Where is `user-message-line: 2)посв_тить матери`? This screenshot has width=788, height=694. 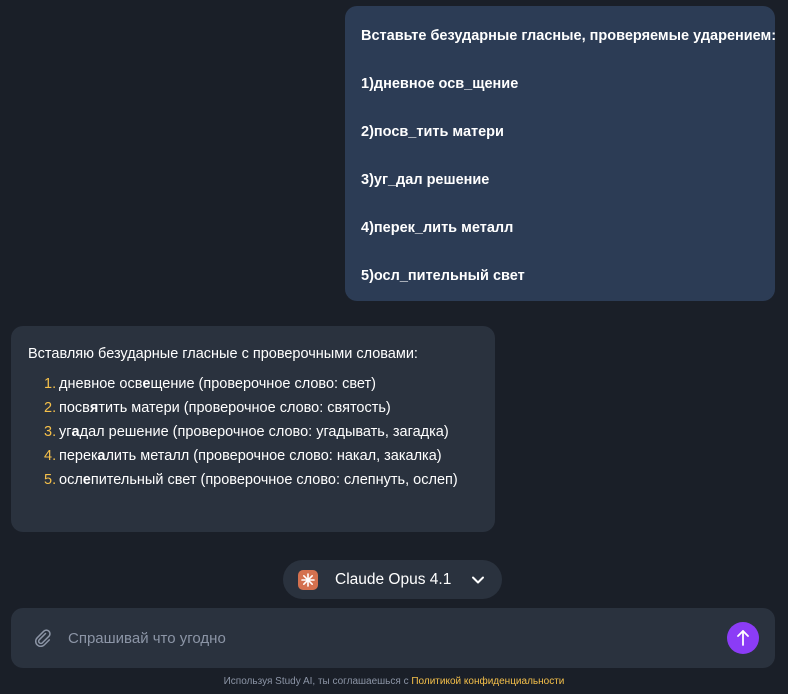
user-message-line: 2)посв_тить матери is located at coordinates (432, 132).